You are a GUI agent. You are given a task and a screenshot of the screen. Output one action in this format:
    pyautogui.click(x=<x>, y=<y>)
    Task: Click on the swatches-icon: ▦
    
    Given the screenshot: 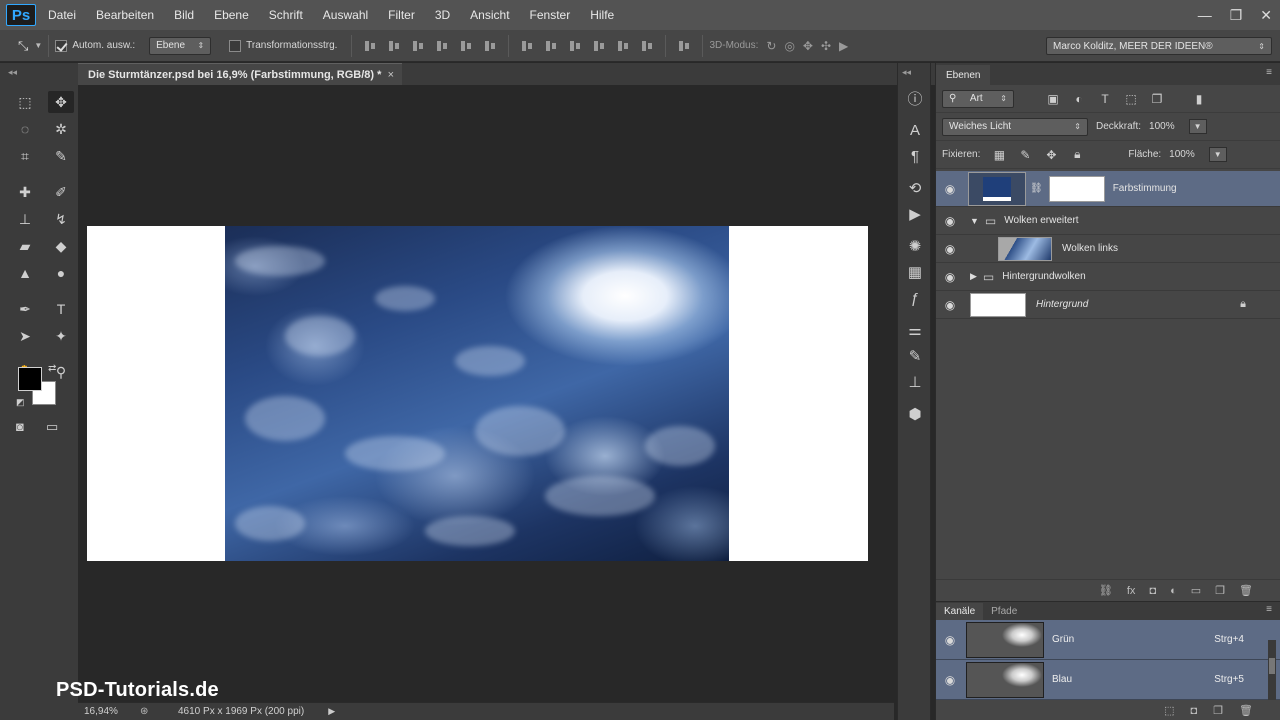 What is the action you would take?
    pyautogui.click(x=915, y=272)
    